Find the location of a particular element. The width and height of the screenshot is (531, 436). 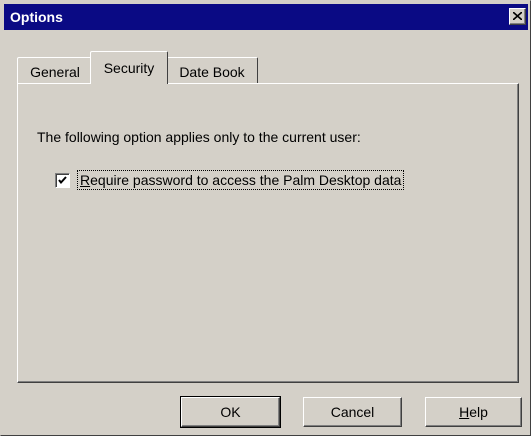

close-button is located at coordinates (517, 16).